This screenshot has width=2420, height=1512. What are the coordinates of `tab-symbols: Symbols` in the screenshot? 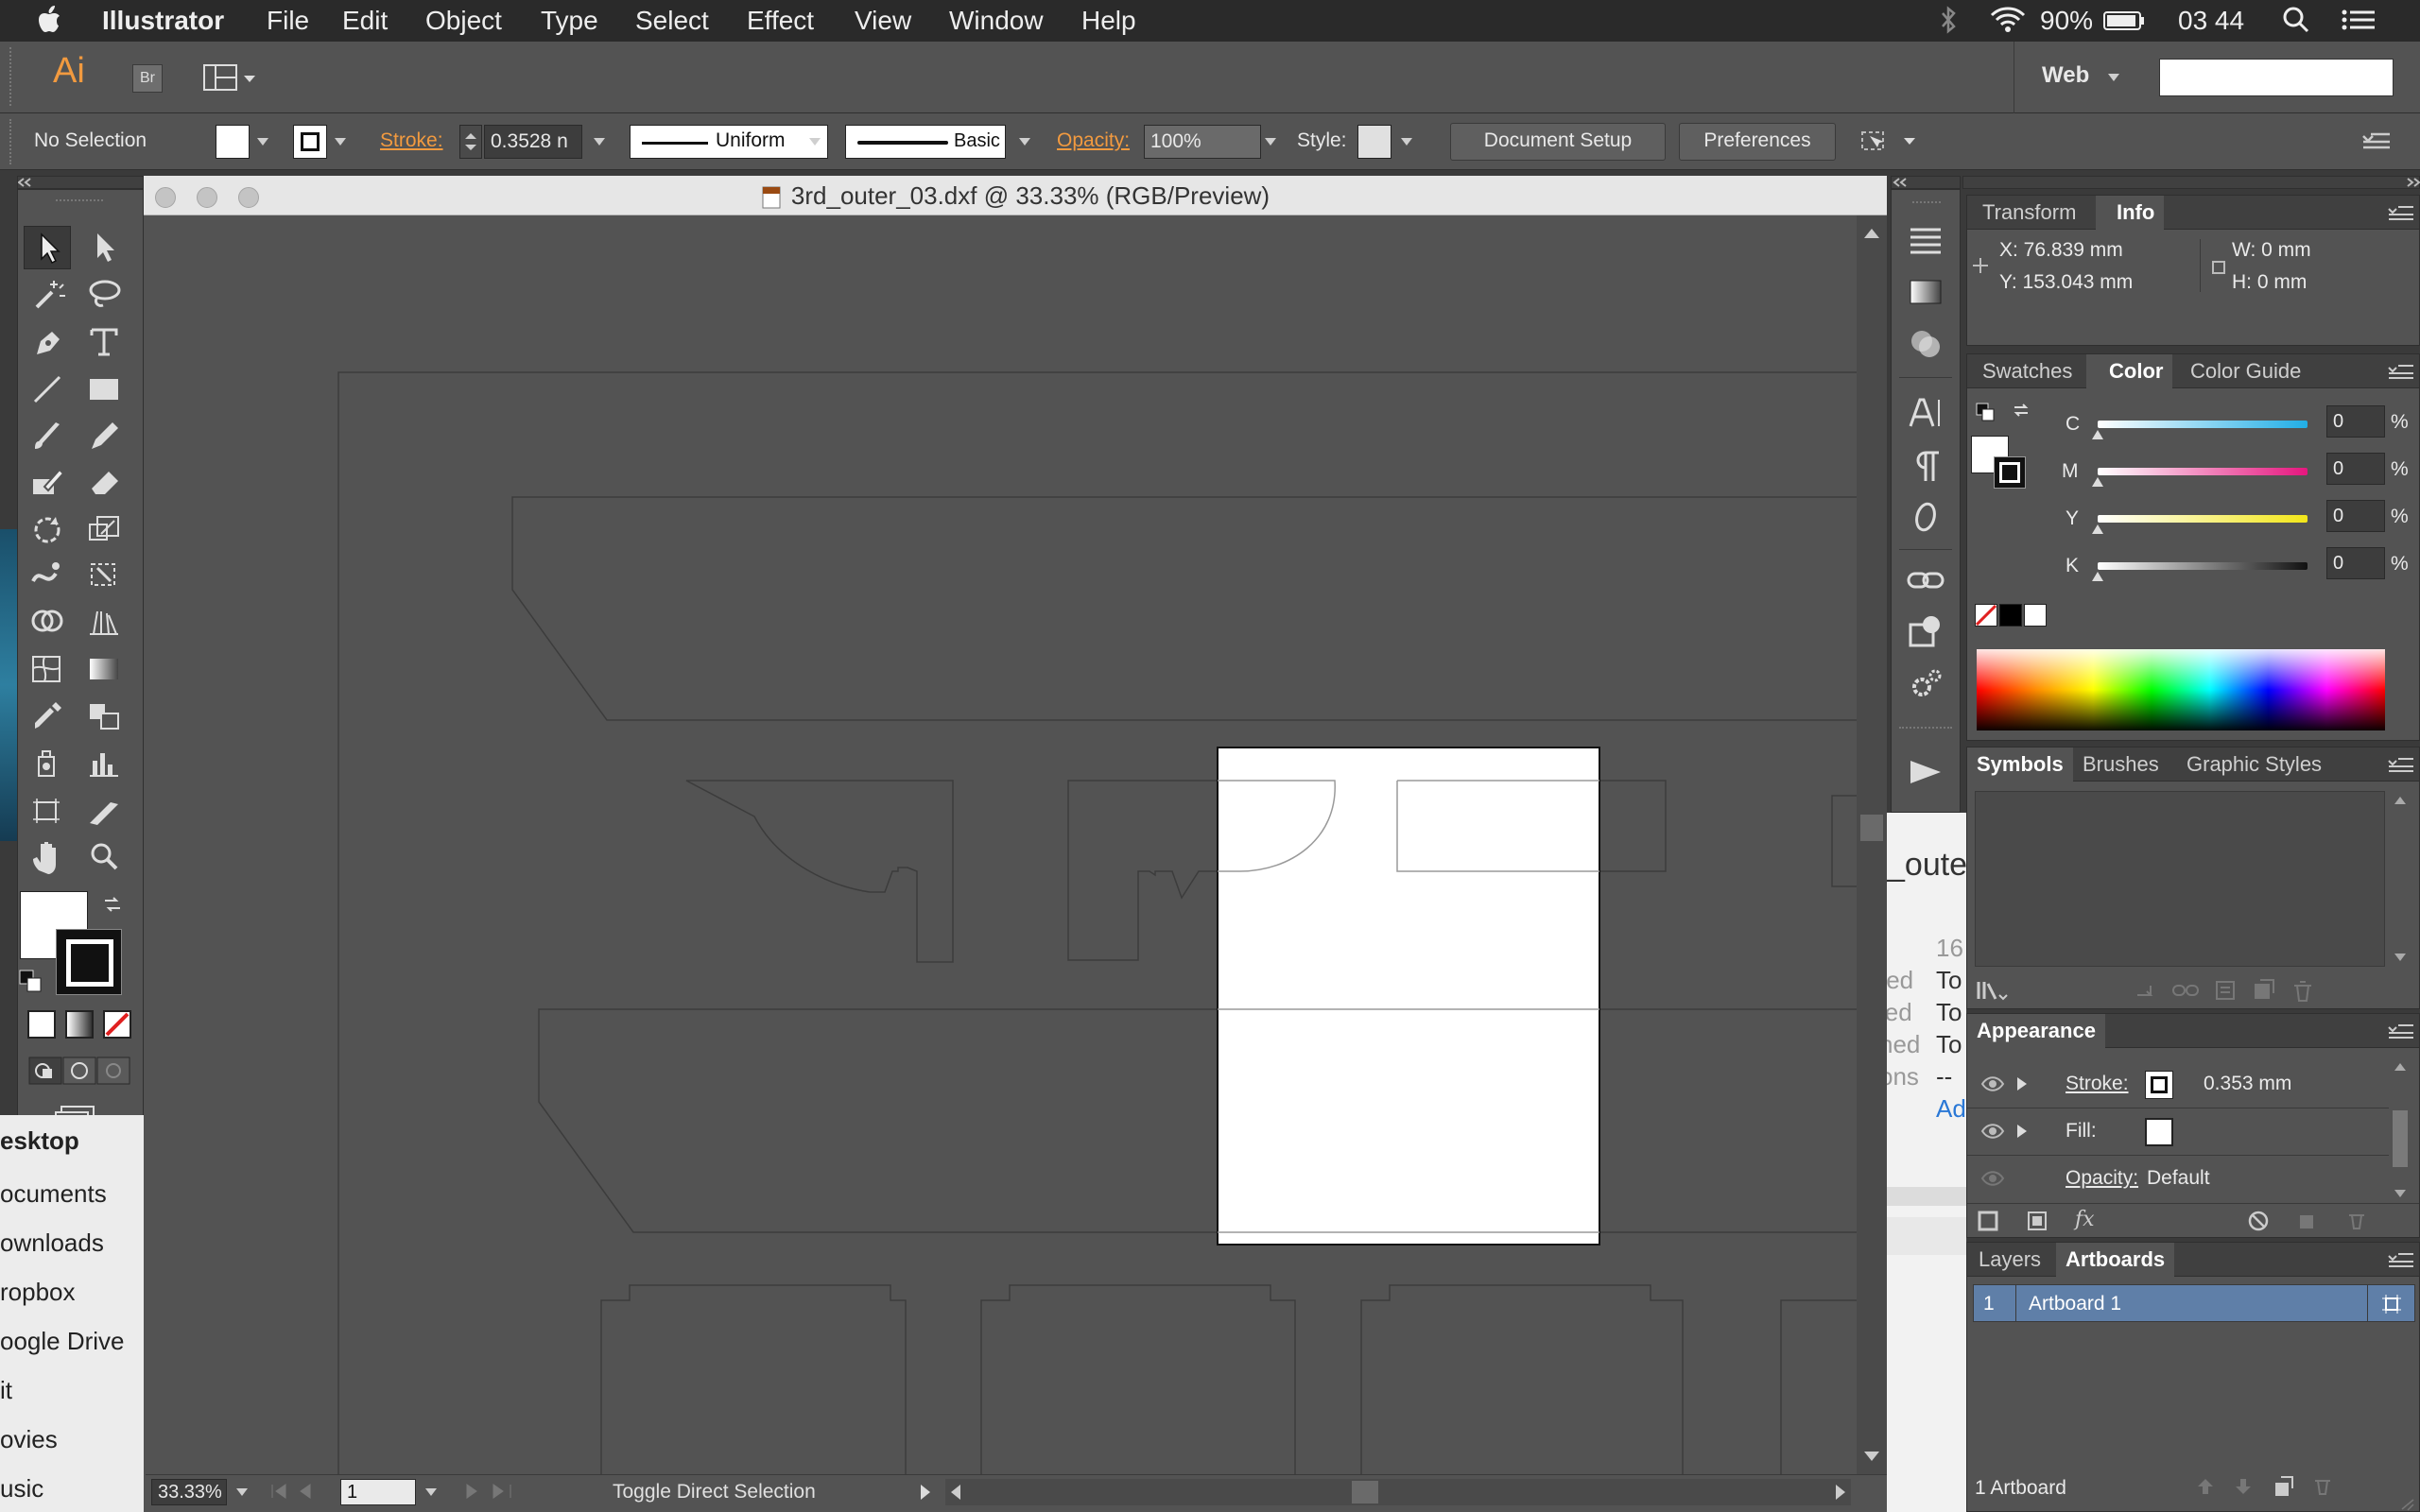 It's located at (2020, 764).